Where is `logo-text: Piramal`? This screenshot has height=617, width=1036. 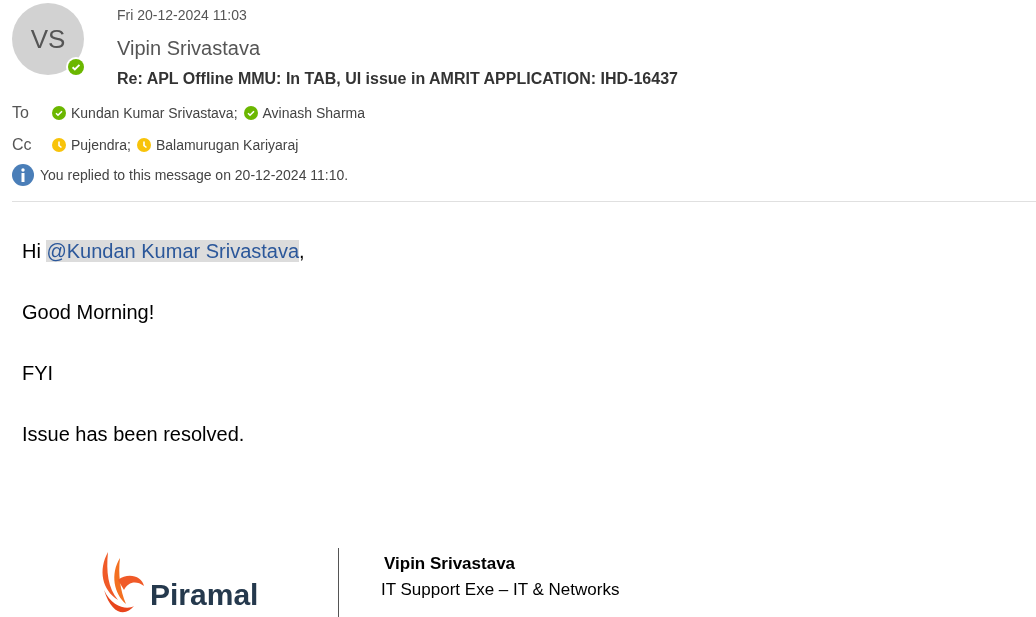
logo-text: Piramal is located at coordinates (204, 595).